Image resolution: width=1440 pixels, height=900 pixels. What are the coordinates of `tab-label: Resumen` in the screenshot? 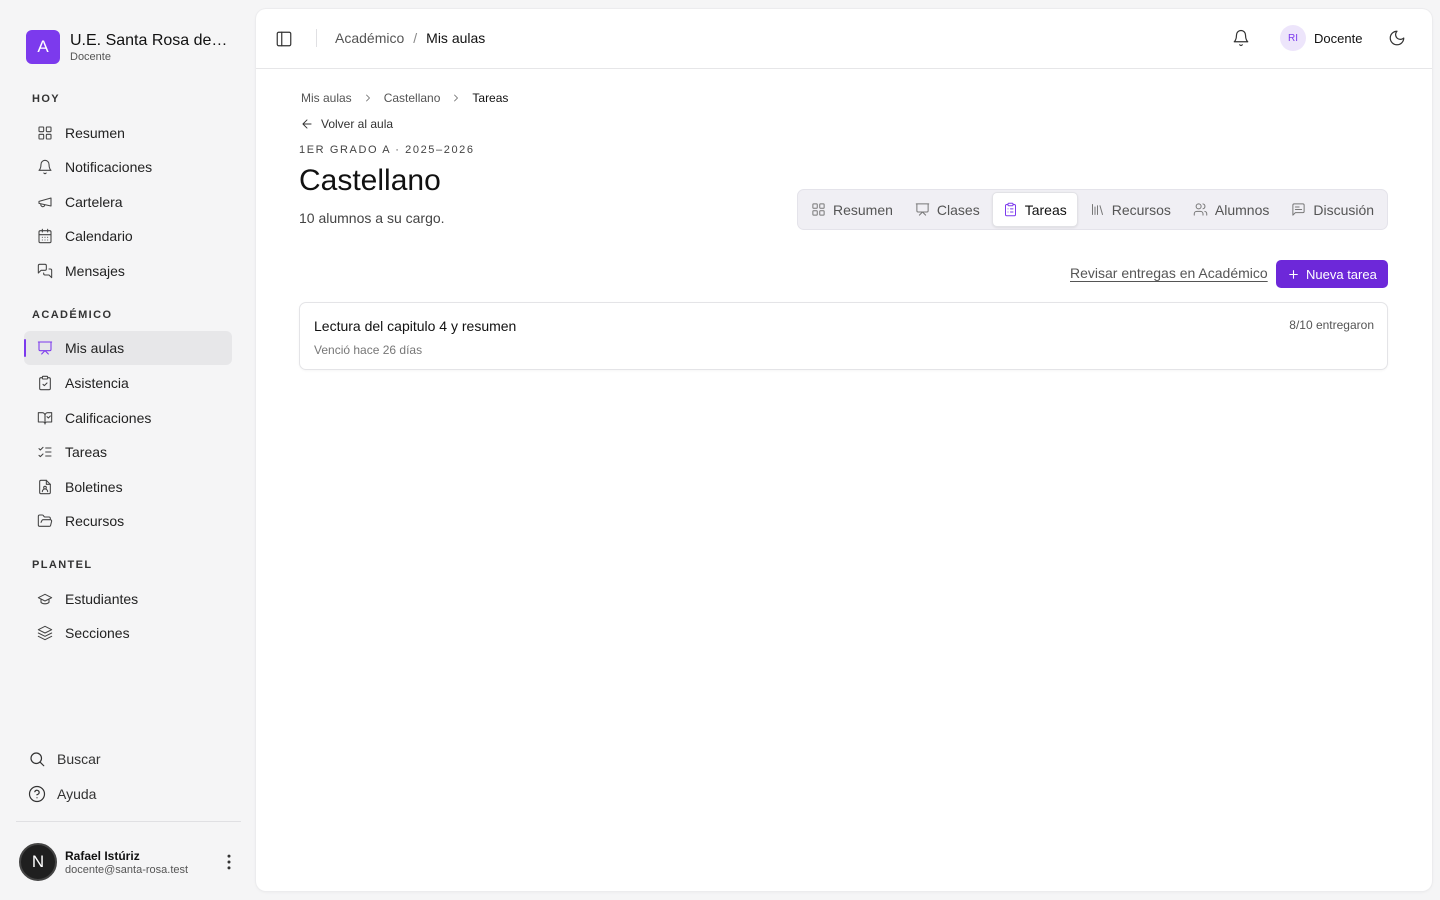 It's located at (863, 209).